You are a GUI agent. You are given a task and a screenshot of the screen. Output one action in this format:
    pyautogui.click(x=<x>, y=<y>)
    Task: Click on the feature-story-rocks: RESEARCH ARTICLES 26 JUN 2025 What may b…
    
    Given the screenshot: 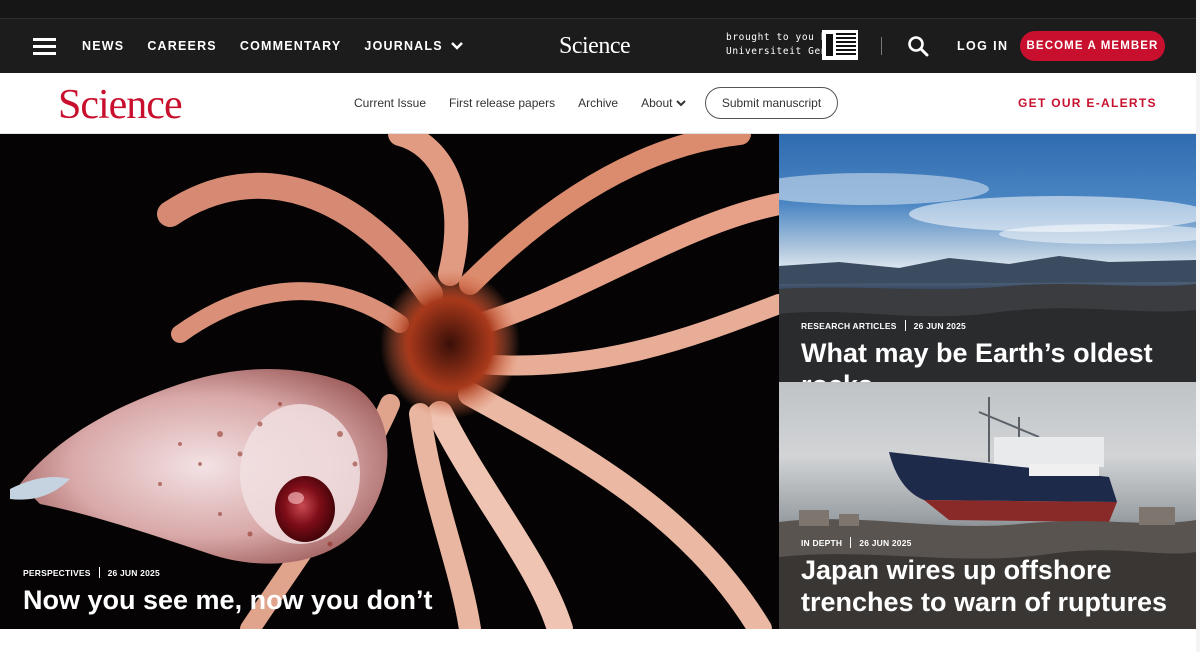 What is the action you would take?
    pyautogui.click(x=987, y=258)
    